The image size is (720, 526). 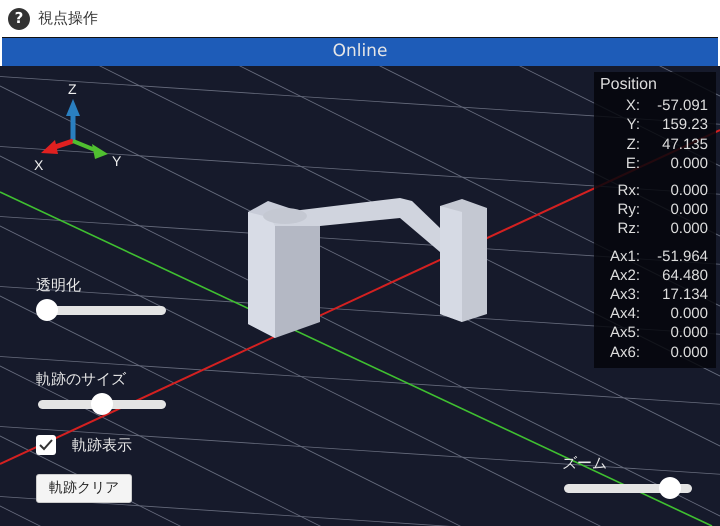 What do you see at coordinates (624, 276) in the screenshot?
I see `coordinate-label: Ax2:` at bounding box center [624, 276].